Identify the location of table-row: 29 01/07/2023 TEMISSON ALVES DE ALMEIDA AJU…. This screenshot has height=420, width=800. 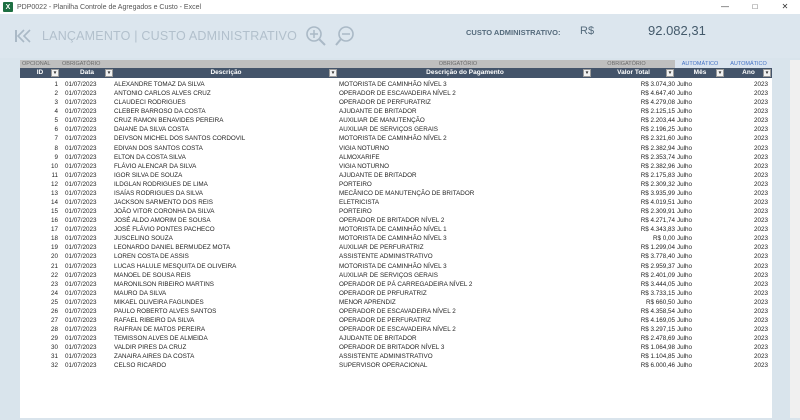
(396, 338).